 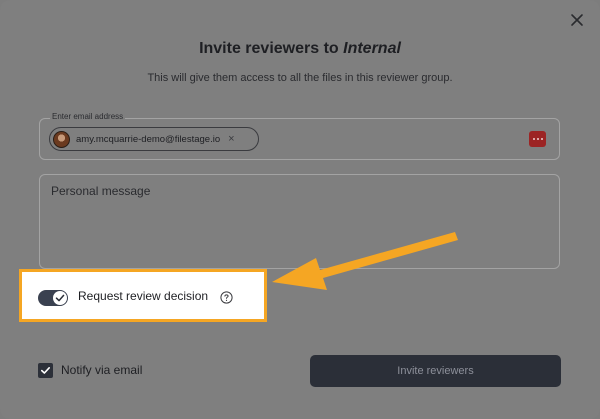 I want to click on email-chip-text: amy.mcquarrie-demo@filestage.io, so click(x=148, y=139).